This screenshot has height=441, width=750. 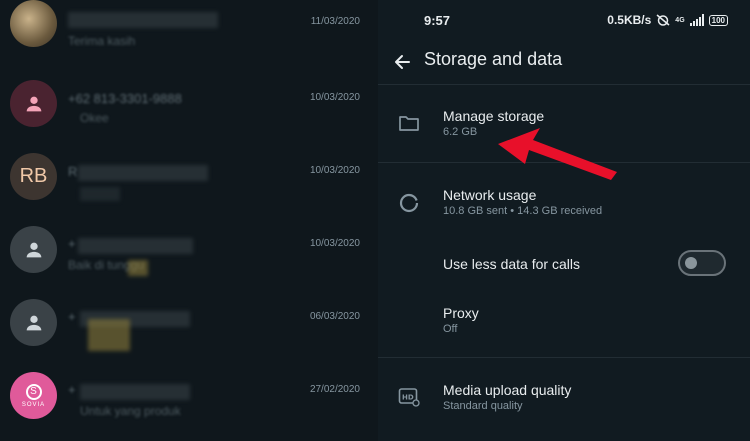 I want to click on avatar-initials: RB, so click(x=33, y=176).